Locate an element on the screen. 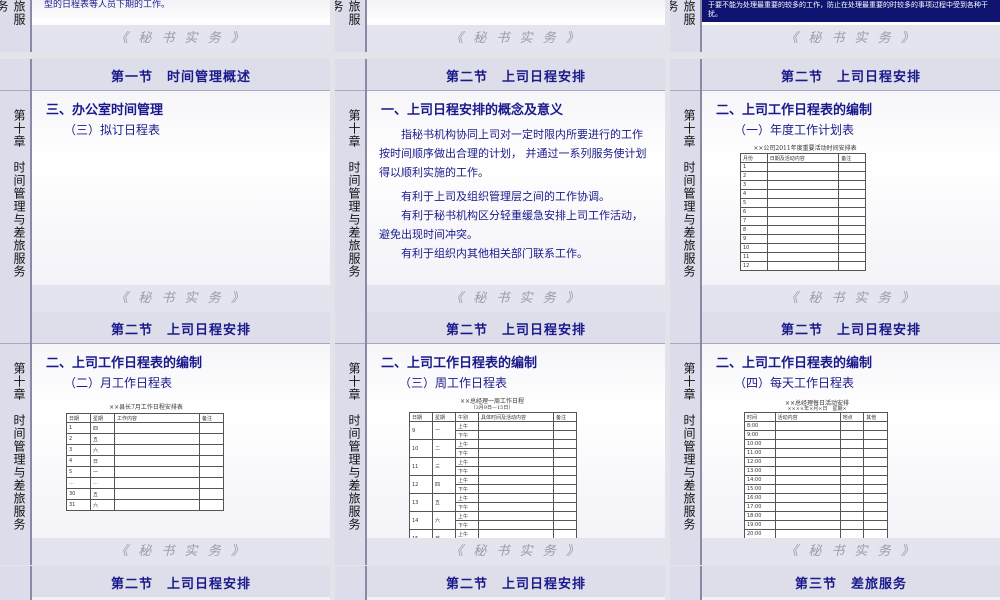 This screenshot has height=600, width=1000. table-cell: 三 is located at coordinates (444, 466).